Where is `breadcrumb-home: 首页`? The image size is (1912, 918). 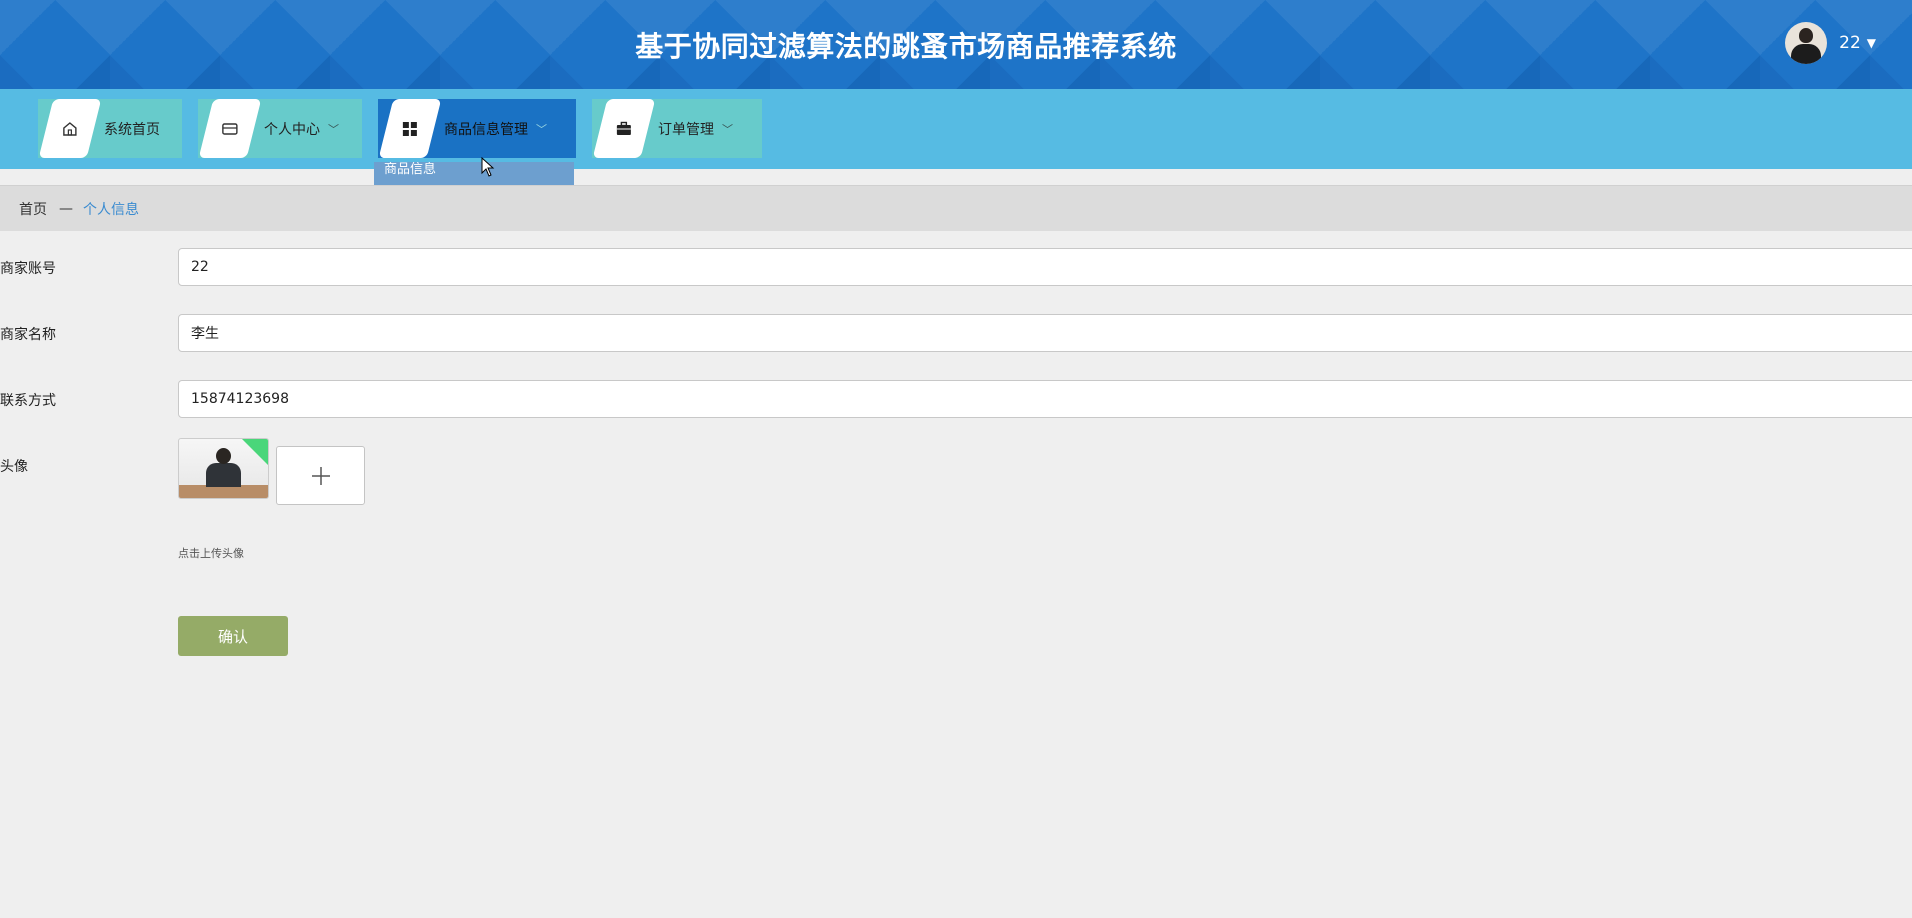 breadcrumb-home: 首页 is located at coordinates (33, 209).